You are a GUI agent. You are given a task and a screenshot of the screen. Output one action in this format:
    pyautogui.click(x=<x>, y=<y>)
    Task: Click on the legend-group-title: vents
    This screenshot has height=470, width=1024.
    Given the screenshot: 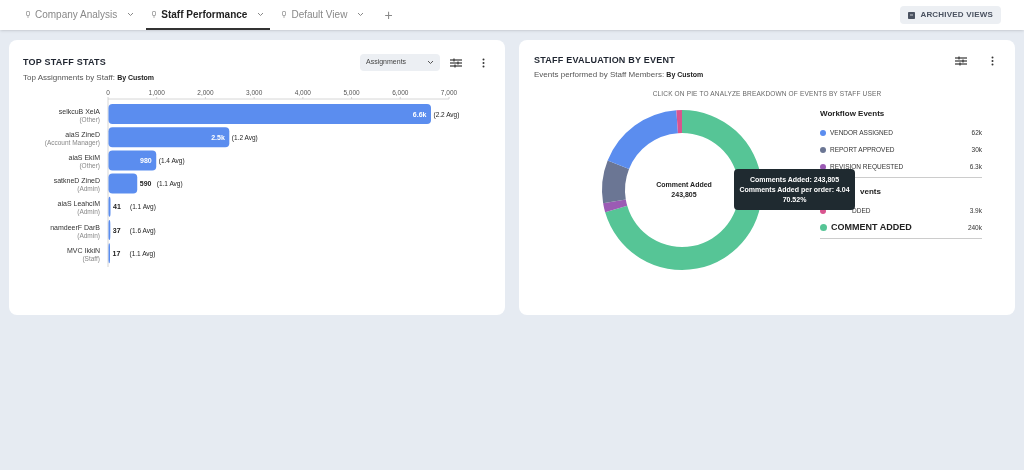 What is the action you would take?
    pyautogui.click(x=870, y=192)
    